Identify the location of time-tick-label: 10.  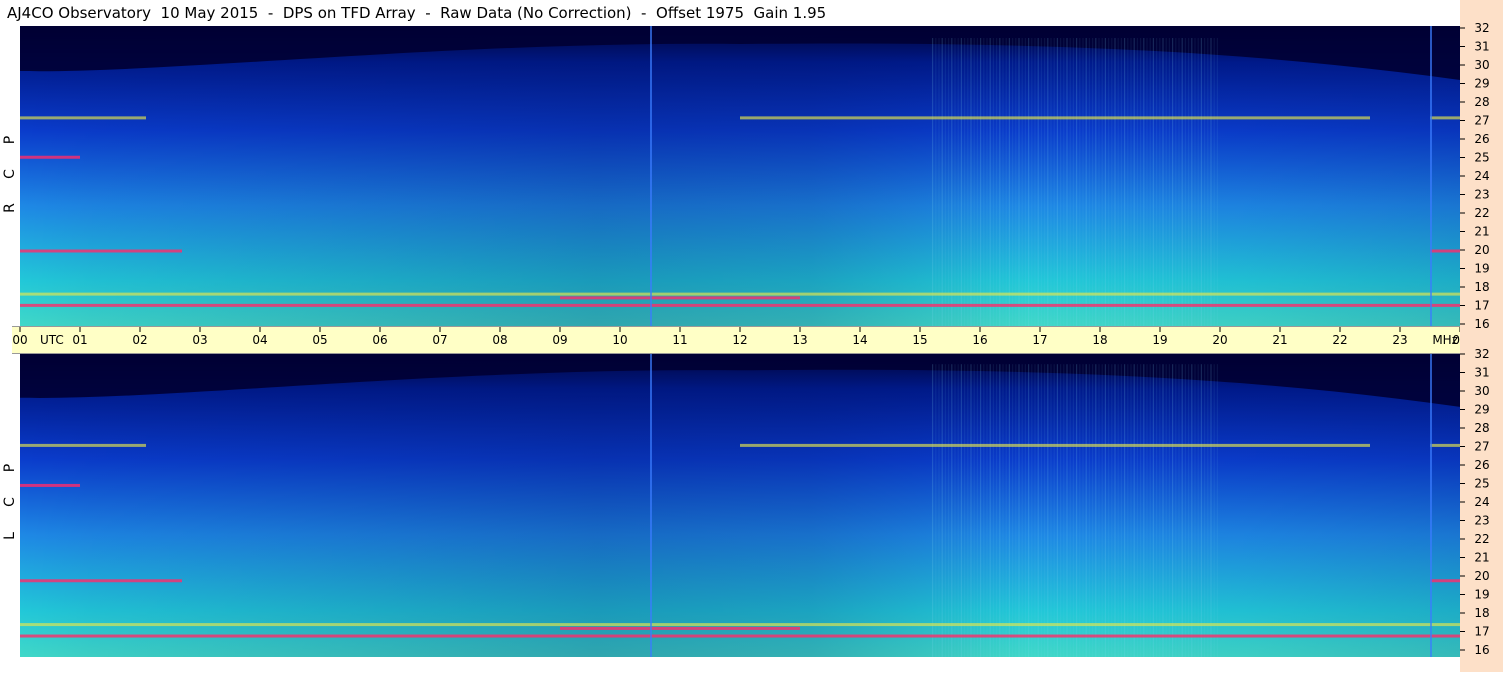
(619, 340).